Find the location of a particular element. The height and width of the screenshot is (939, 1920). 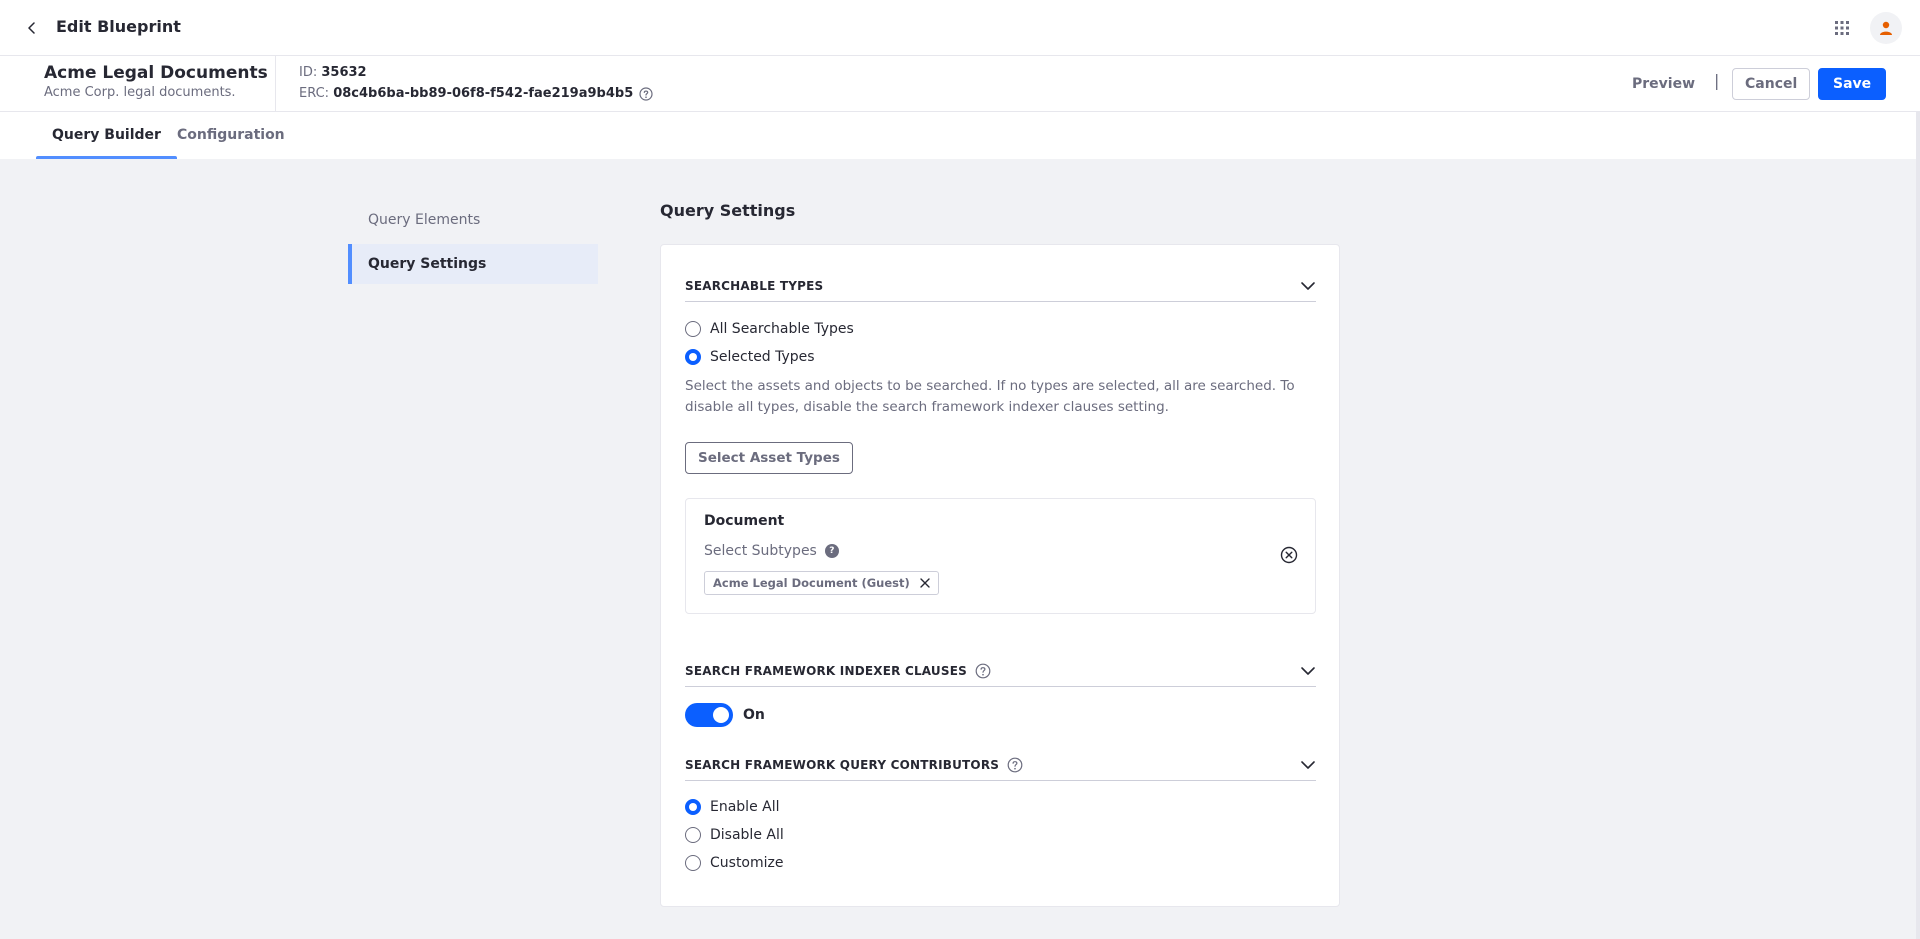

radio-enable-all: Enable All is located at coordinates (732, 807).